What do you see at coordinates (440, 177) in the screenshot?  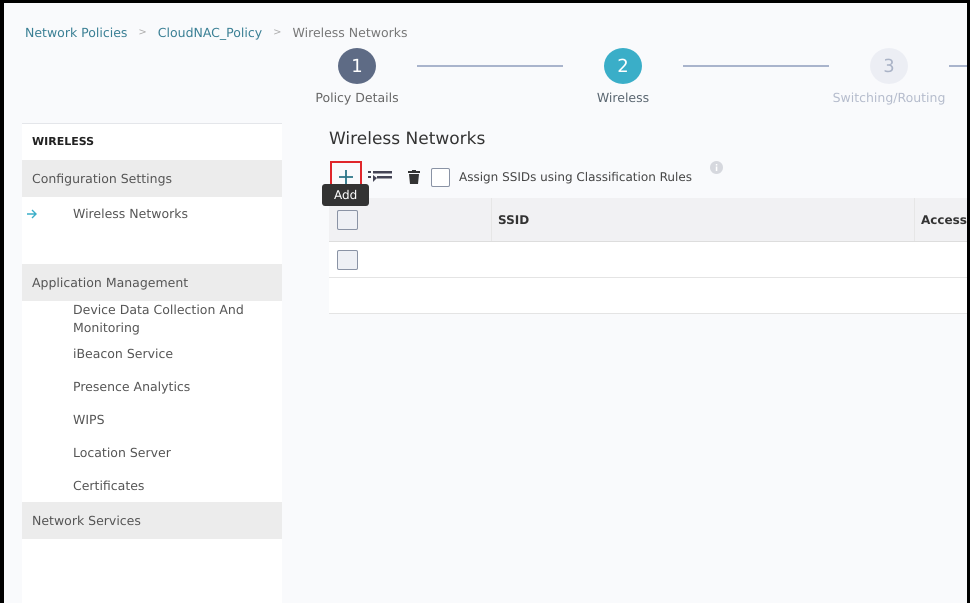 I see `checkbox` at bounding box center [440, 177].